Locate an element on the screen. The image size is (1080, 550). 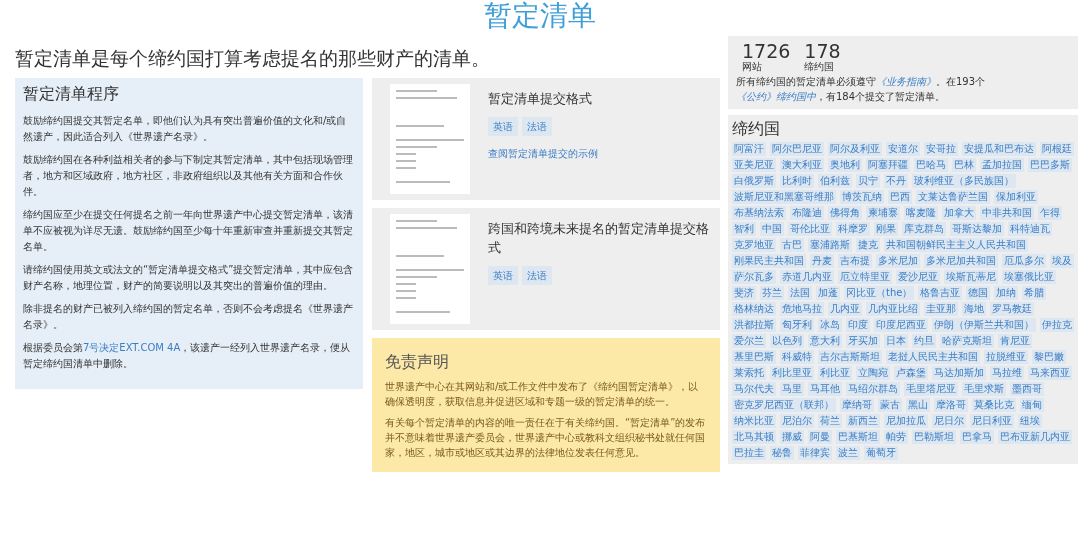
country-tag: 海地 is located at coordinates (974, 309).